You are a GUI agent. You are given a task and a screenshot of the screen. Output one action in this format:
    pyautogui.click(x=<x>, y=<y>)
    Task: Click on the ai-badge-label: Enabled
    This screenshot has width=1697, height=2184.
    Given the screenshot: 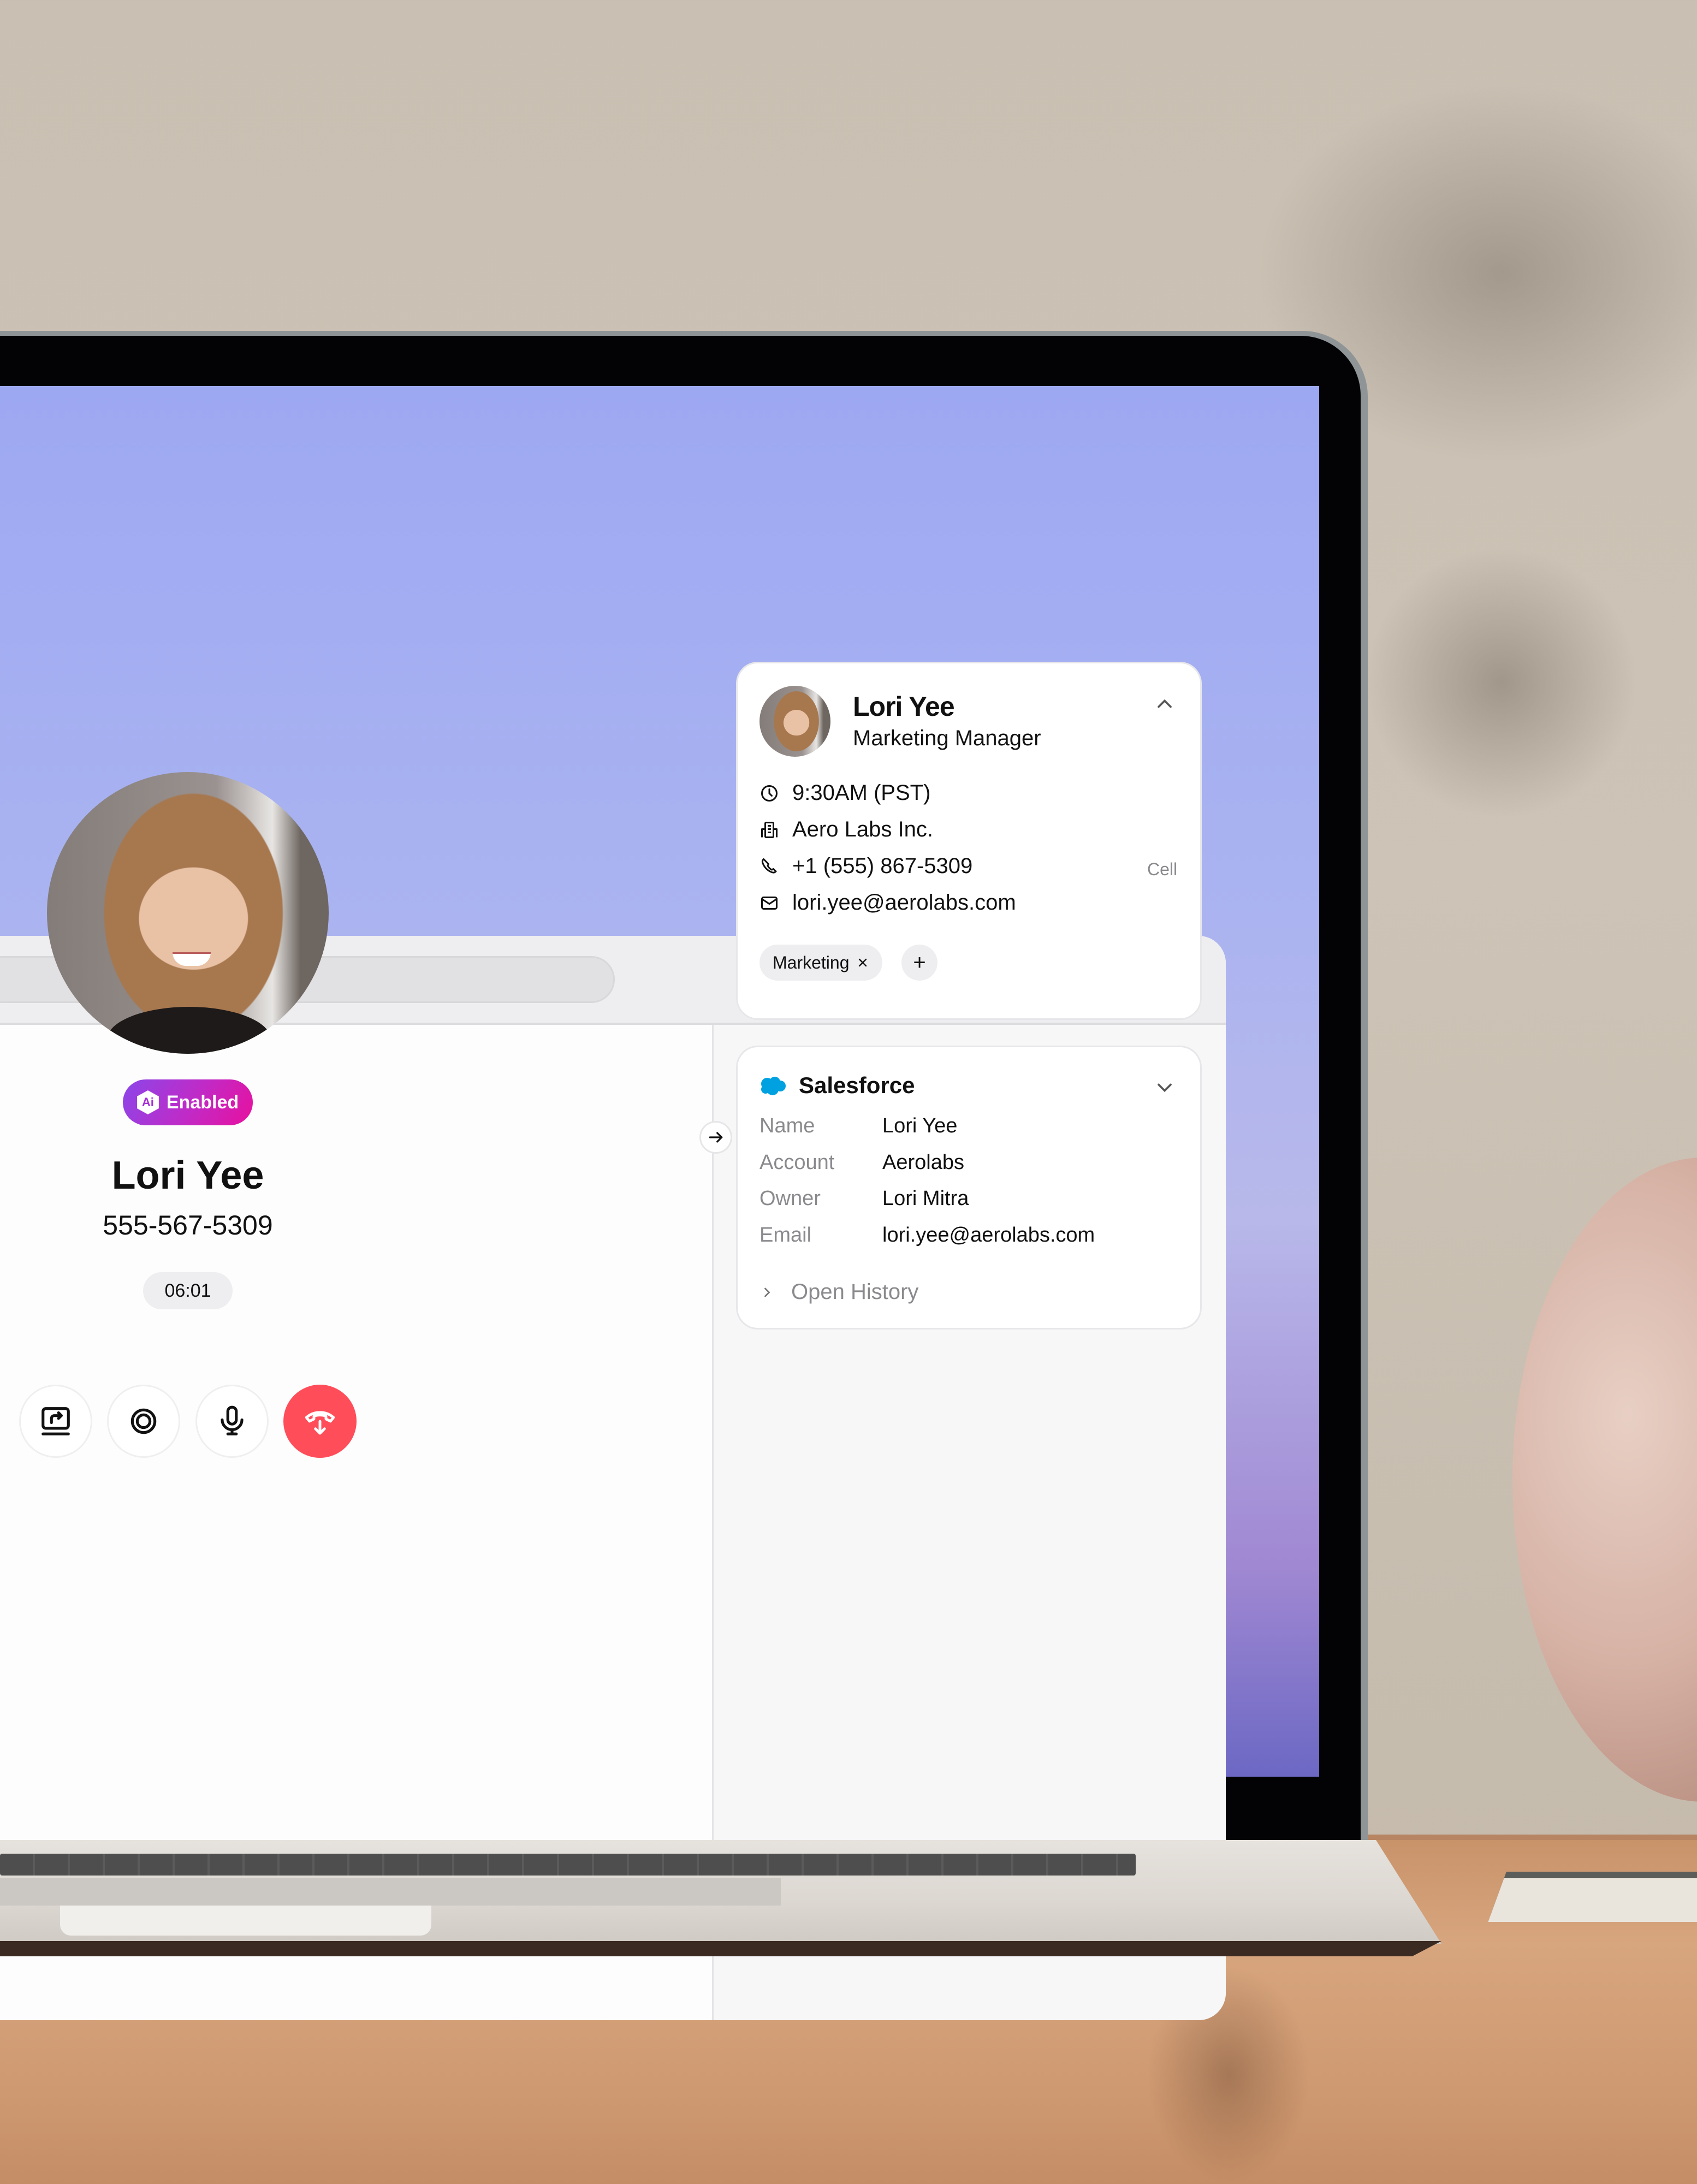 What is the action you would take?
    pyautogui.click(x=203, y=1102)
    